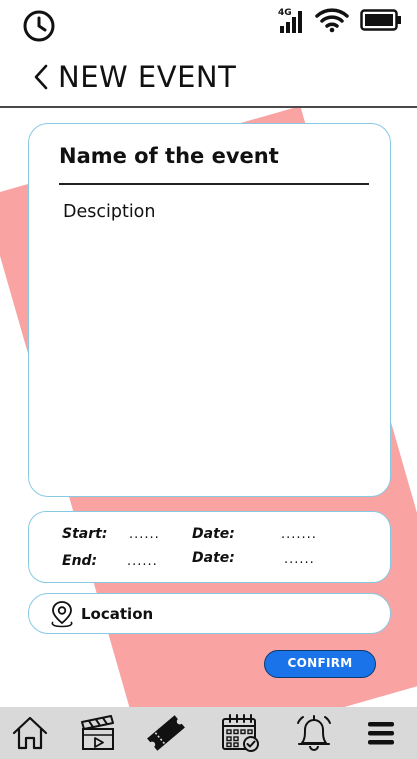  What do you see at coordinates (169, 156) in the screenshot?
I see `event-name-input: Name of the event` at bounding box center [169, 156].